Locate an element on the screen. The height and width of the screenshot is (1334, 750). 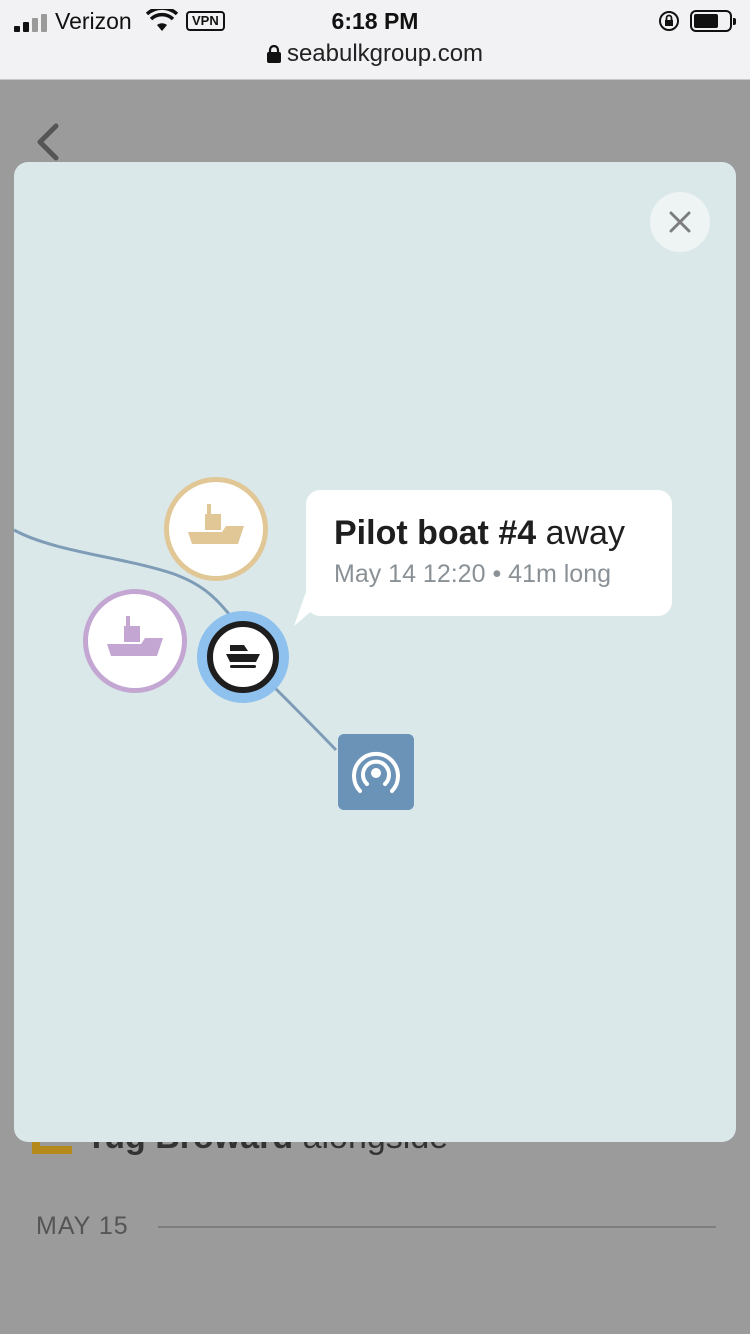
close-button is located at coordinates (680, 222).